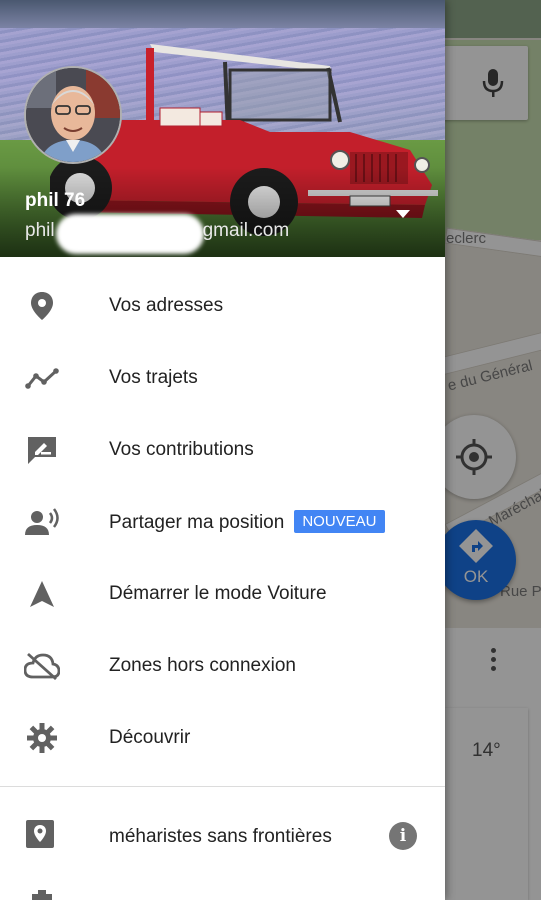 This screenshot has width=541, height=900. I want to click on menu-item-zones-hors-connexion: Zones hors connexion, so click(222, 666).